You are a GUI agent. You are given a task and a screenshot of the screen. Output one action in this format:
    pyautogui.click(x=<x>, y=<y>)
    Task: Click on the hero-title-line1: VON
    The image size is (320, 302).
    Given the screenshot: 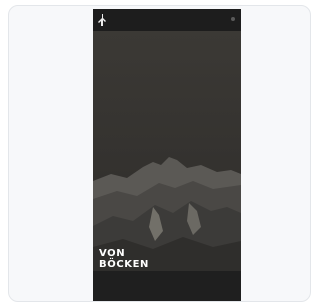 What is the action you would take?
    pyautogui.click(x=112, y=253)
    